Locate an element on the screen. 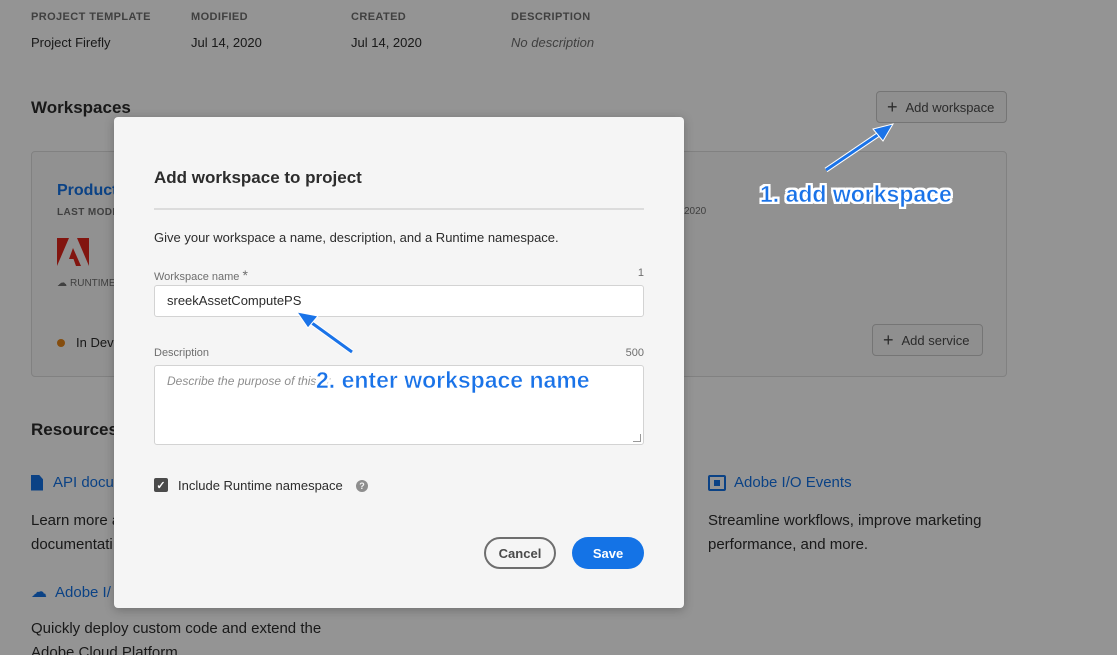 The image size is (1117, 655). arrow-to-add-workspace is located at coordinates (859, 148).